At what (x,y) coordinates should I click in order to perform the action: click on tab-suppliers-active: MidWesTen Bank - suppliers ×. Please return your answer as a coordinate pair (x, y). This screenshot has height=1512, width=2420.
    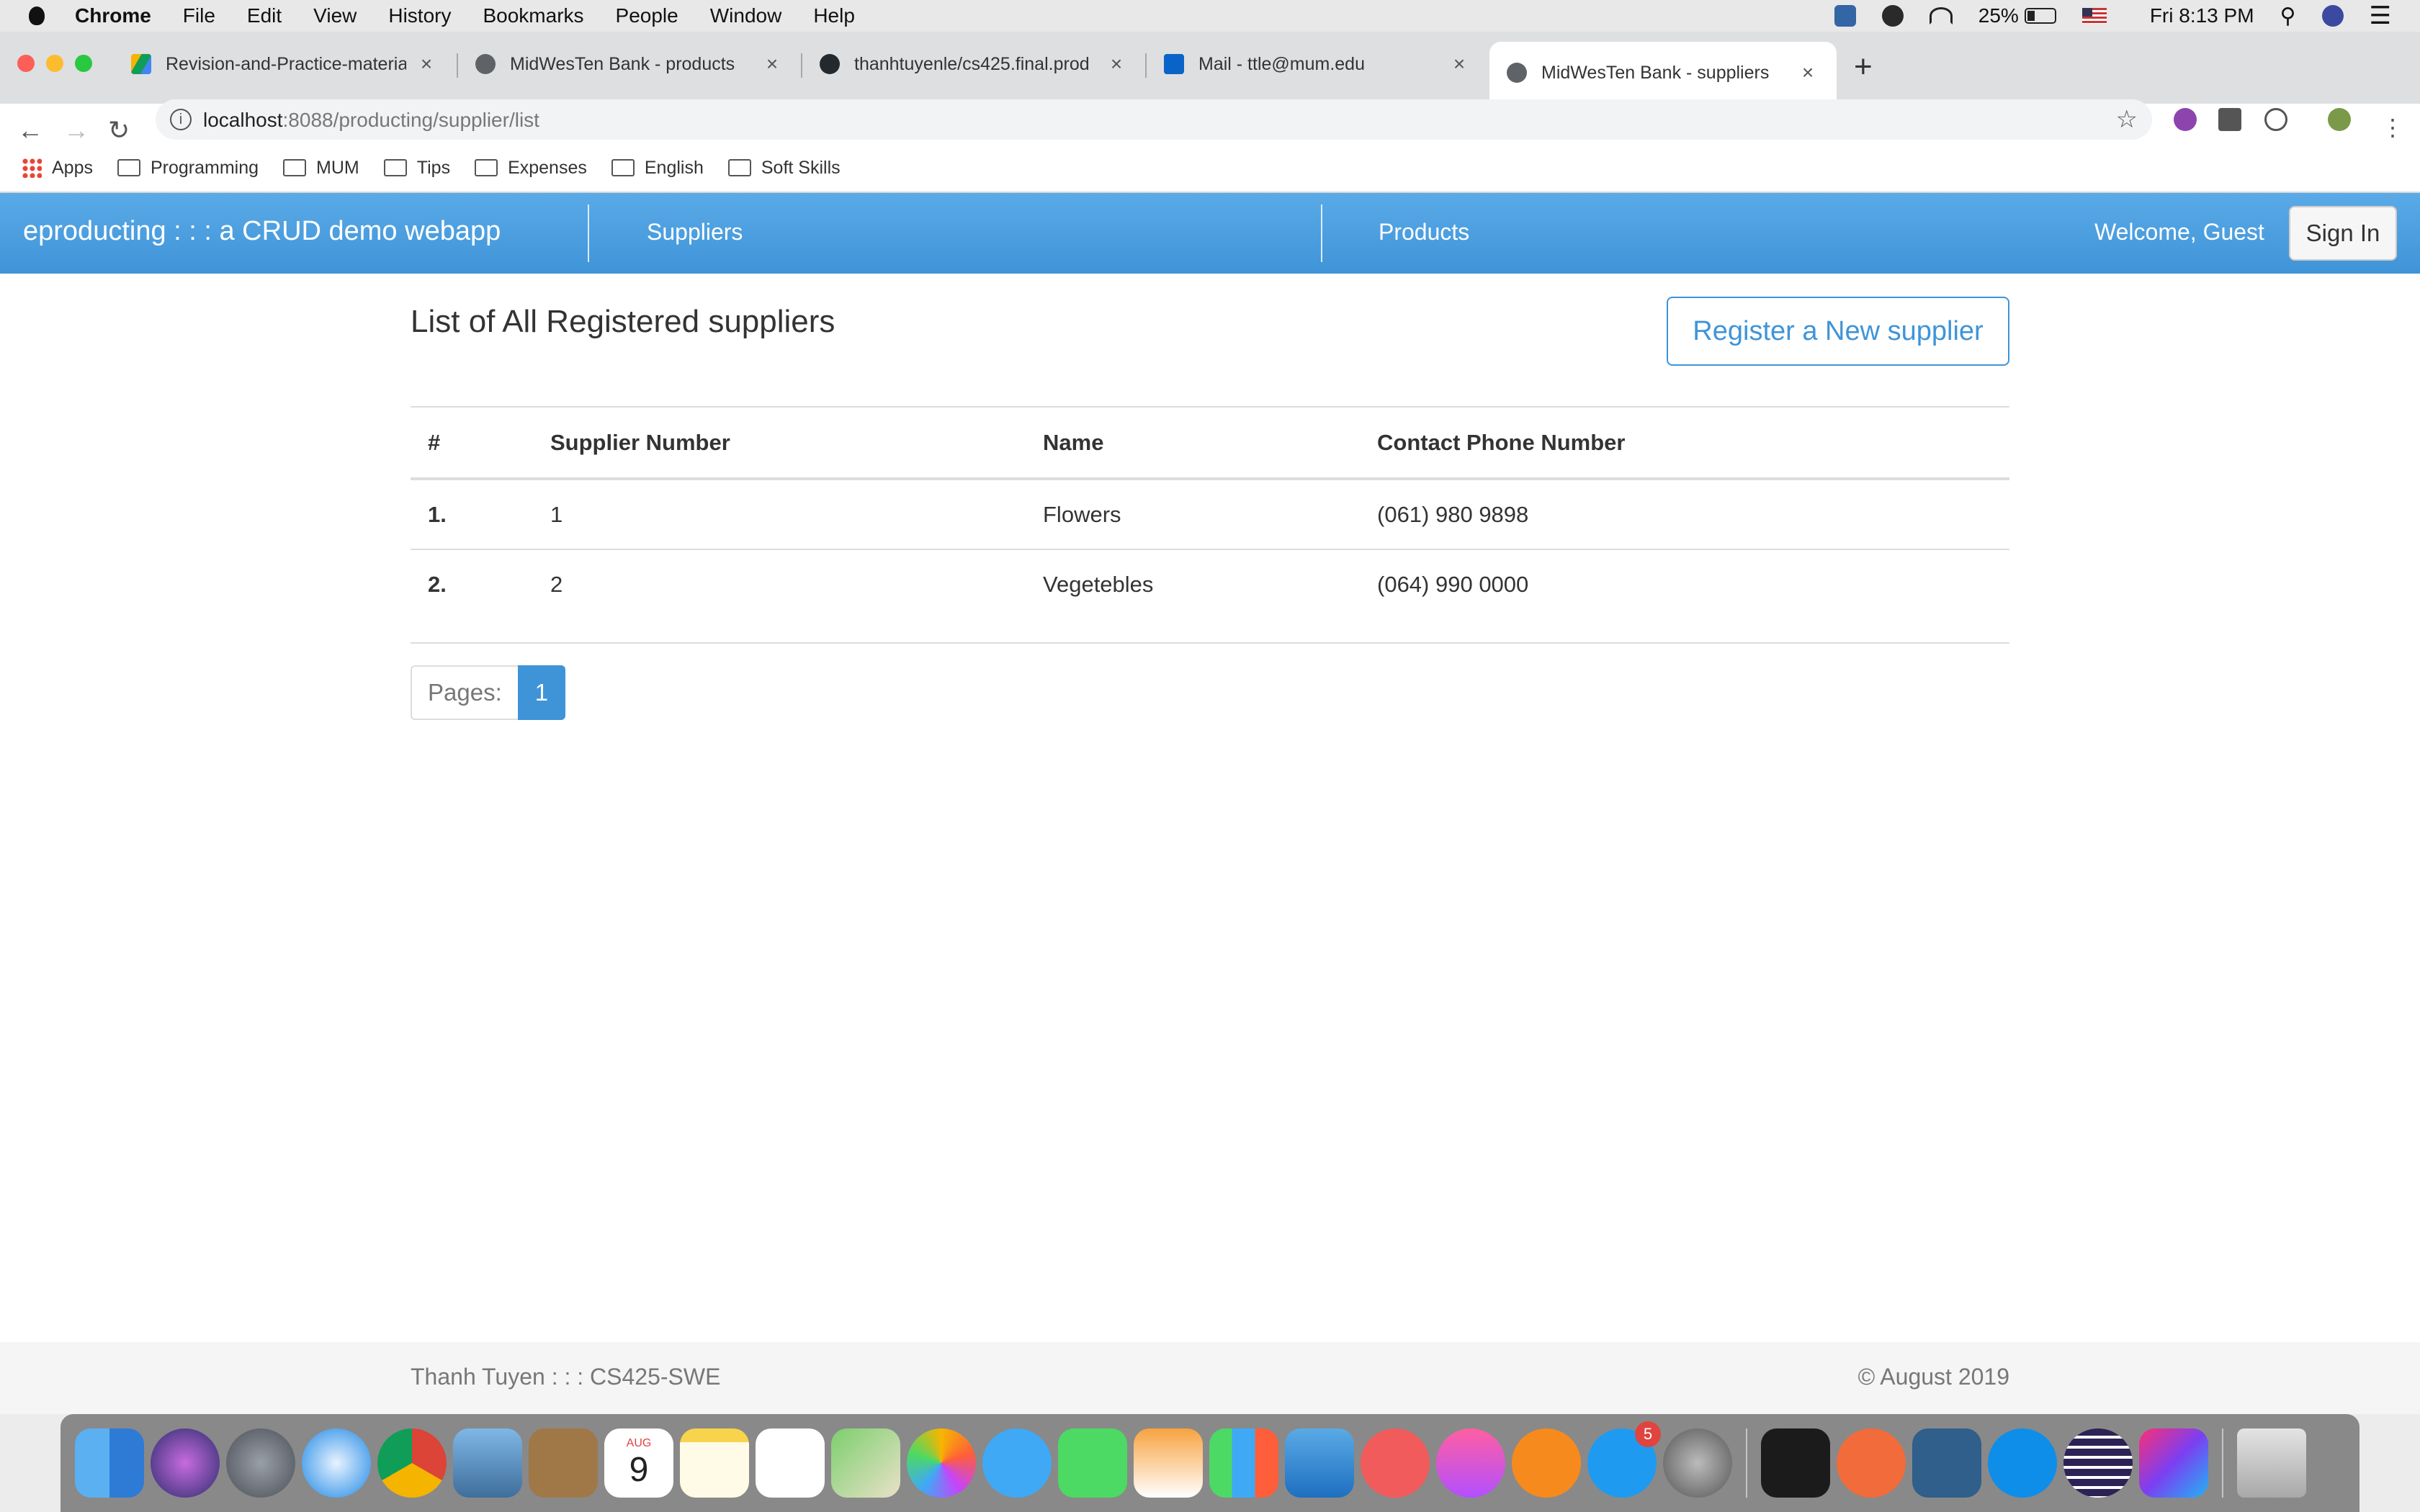
    Looking at the image, I should click on (1663, 73).